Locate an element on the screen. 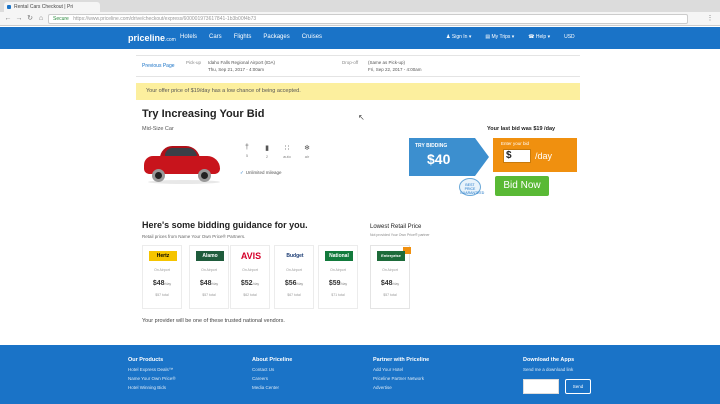  mouse-cursor-icon: ↖ is located at coordinates (361, 117).